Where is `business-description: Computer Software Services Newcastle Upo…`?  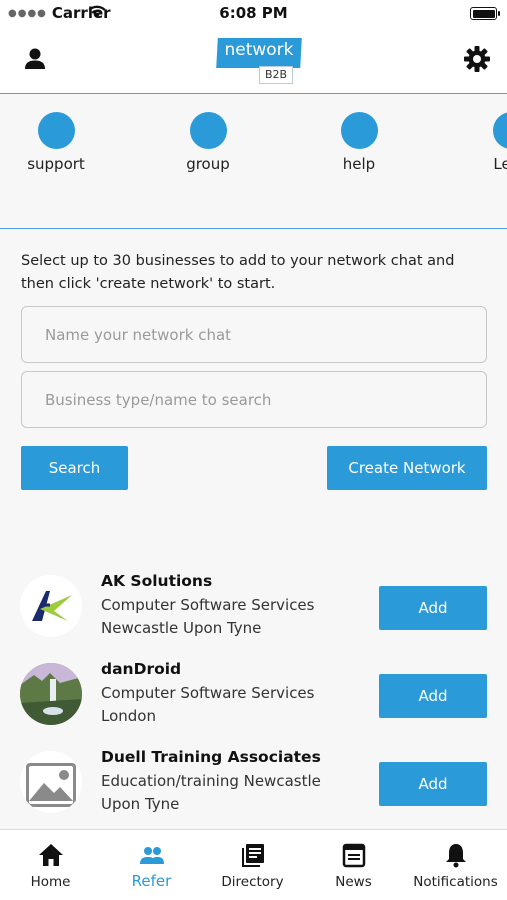
business-description: Computer Software Services Newcastle Upo… is located at coordinates (208, 616).